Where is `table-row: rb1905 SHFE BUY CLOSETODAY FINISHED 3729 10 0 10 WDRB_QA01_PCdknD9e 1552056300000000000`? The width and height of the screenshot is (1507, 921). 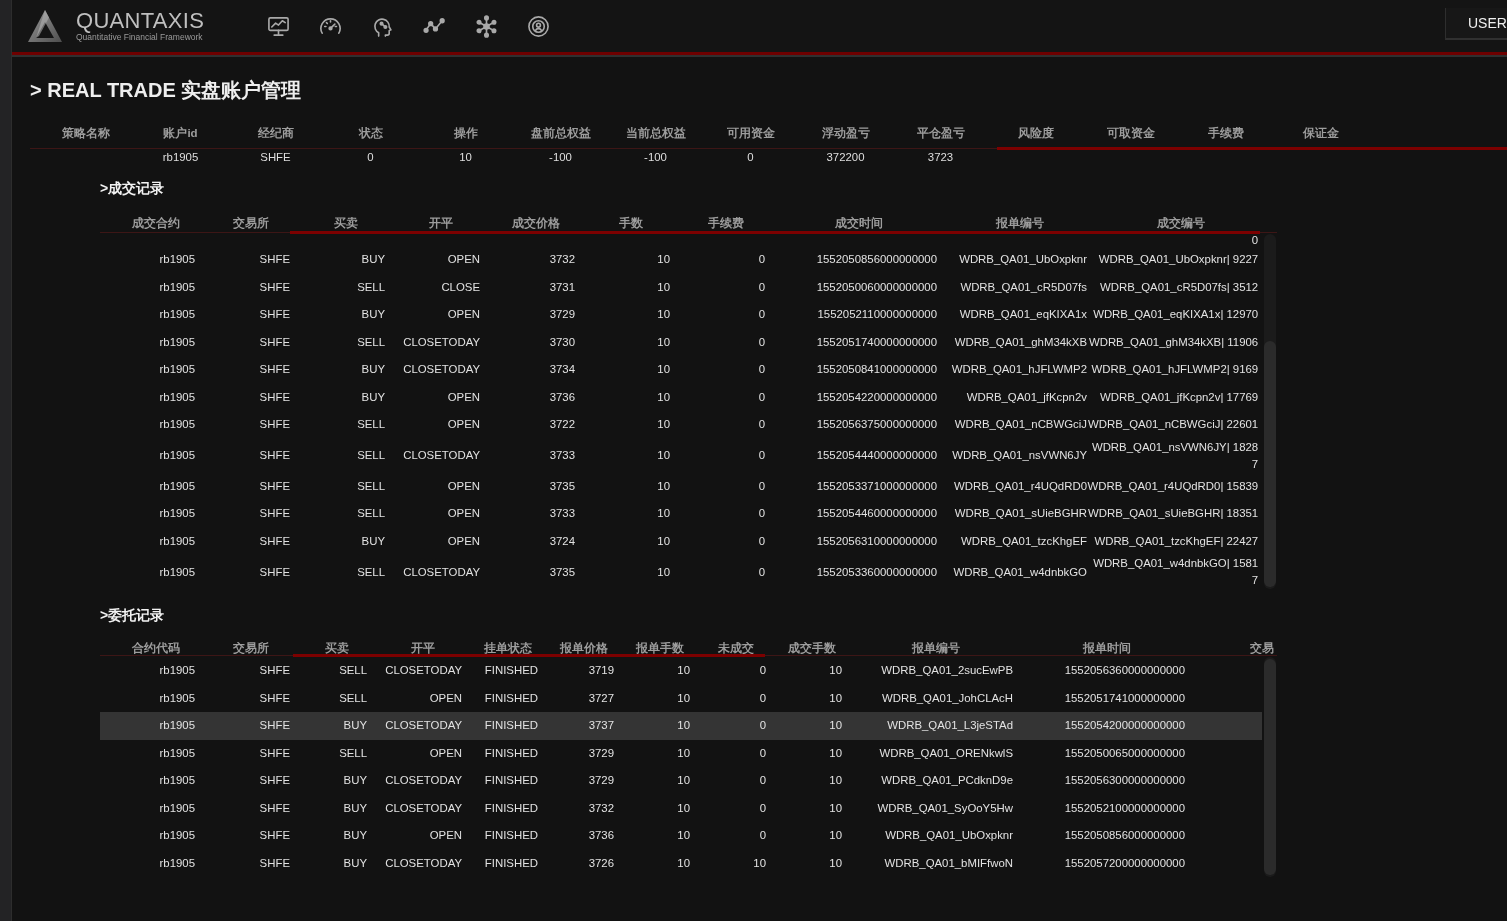
table-row: rb1905 SHFE BUY CLOSETODAY FINISHED 3729 10 0 10 WDRB_QA01_PCdknD9e 1552056300000000000 is located at coordinates (681, 781).